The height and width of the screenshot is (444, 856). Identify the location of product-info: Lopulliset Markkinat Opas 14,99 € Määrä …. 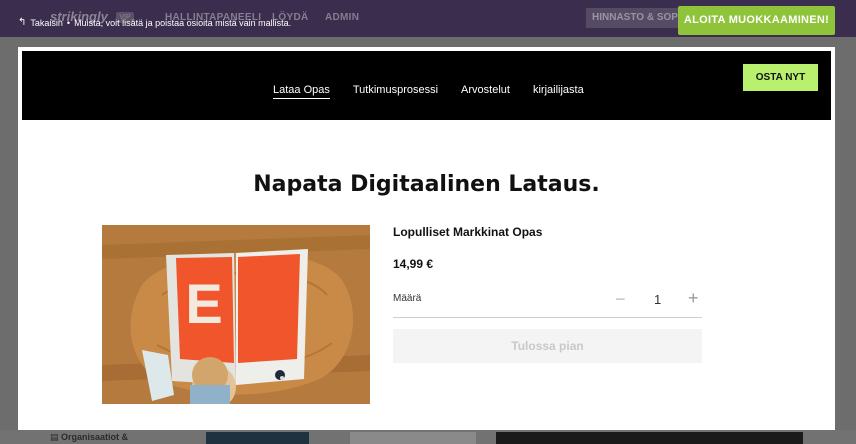
(547, 294).